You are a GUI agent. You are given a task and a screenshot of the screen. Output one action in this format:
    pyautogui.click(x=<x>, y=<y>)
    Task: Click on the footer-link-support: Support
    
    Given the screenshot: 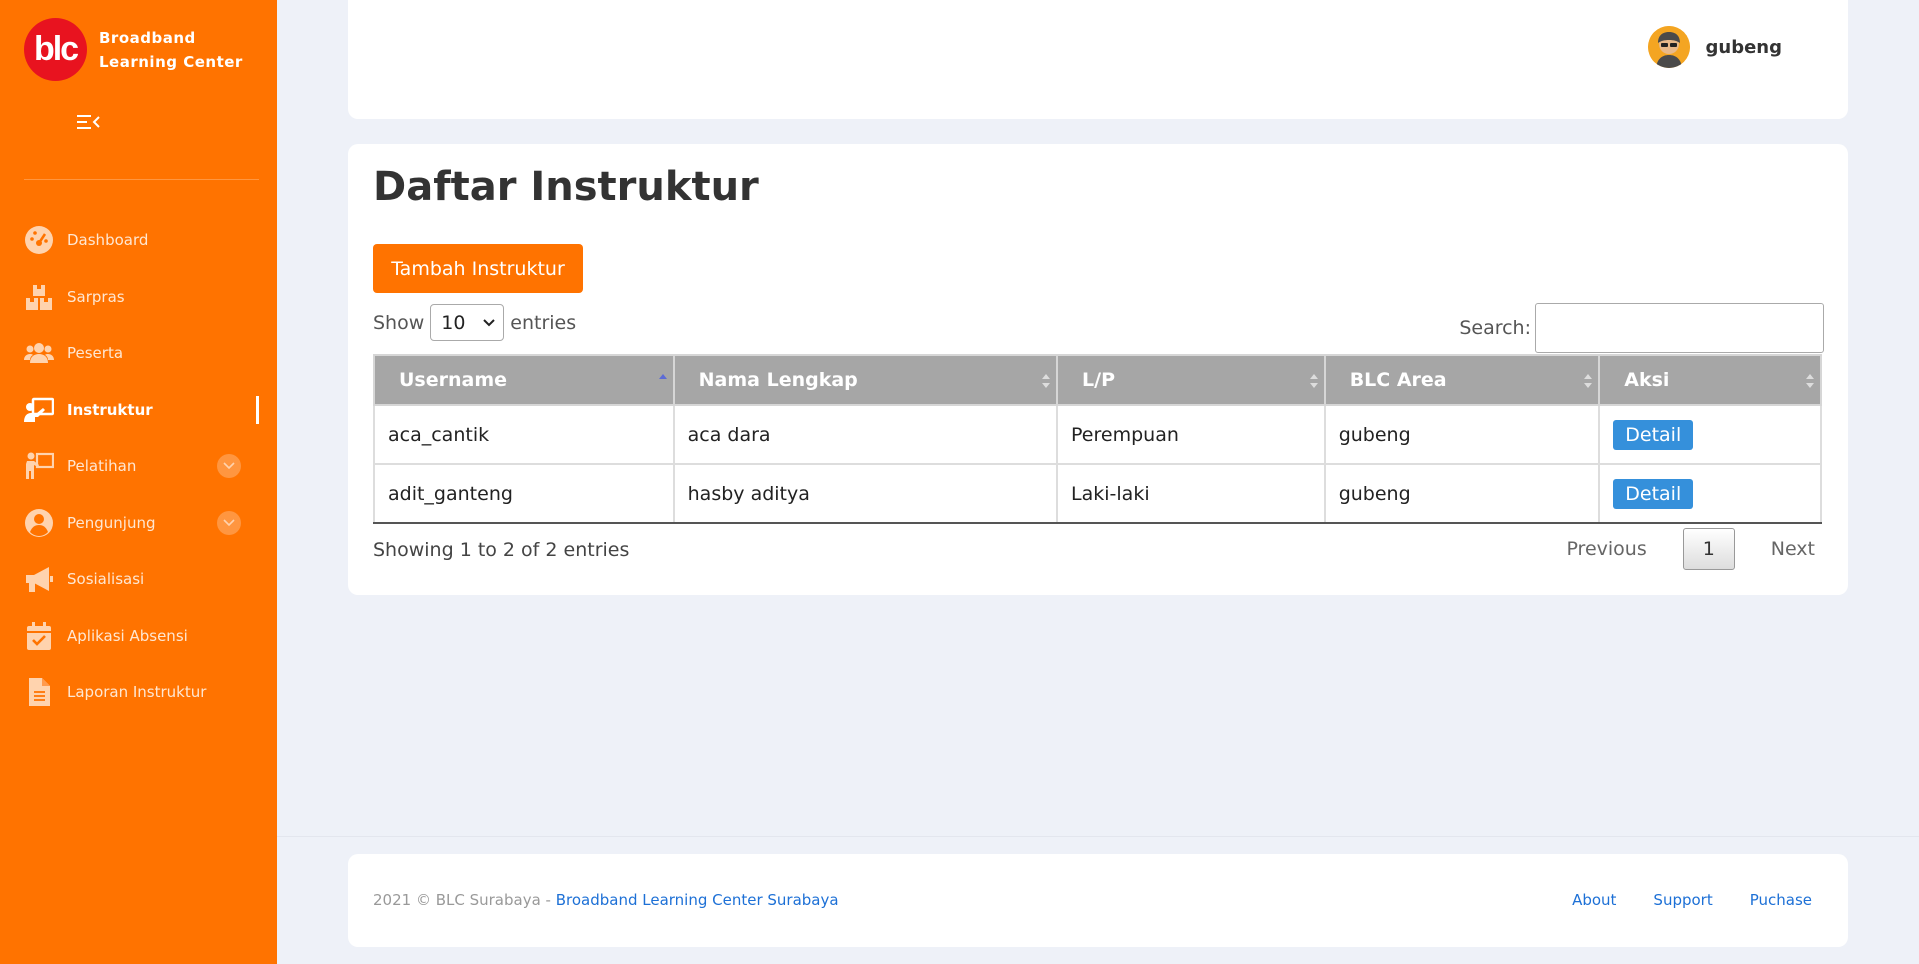 What is the action you would take?
    pyautogui.click(x=1682, y=900)
    